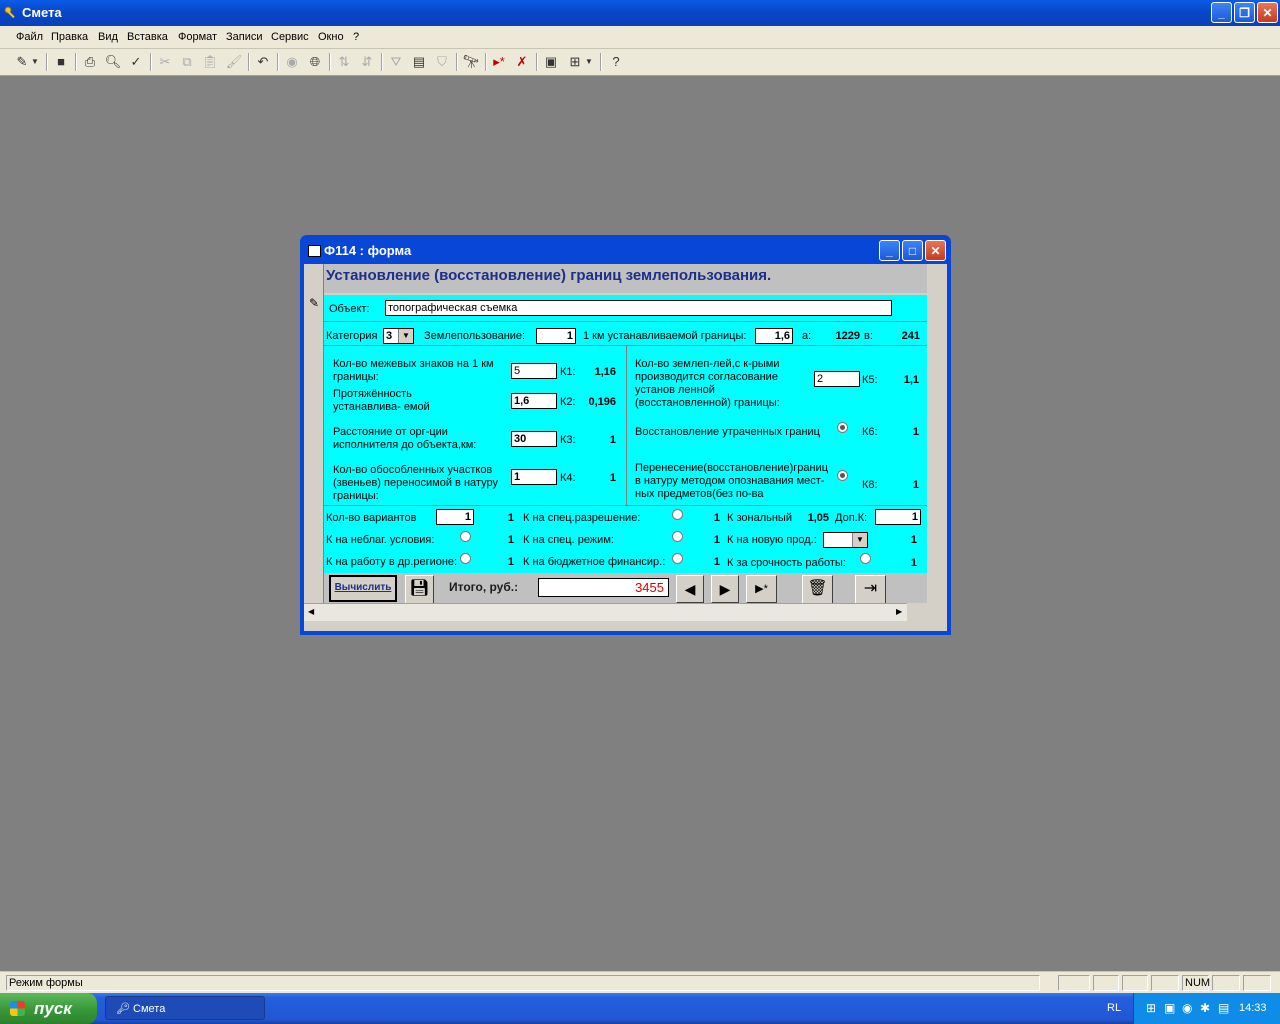 This screenshot has height=1024, width=1280. I want to click on menu-file: Файл, so click(29, 37).